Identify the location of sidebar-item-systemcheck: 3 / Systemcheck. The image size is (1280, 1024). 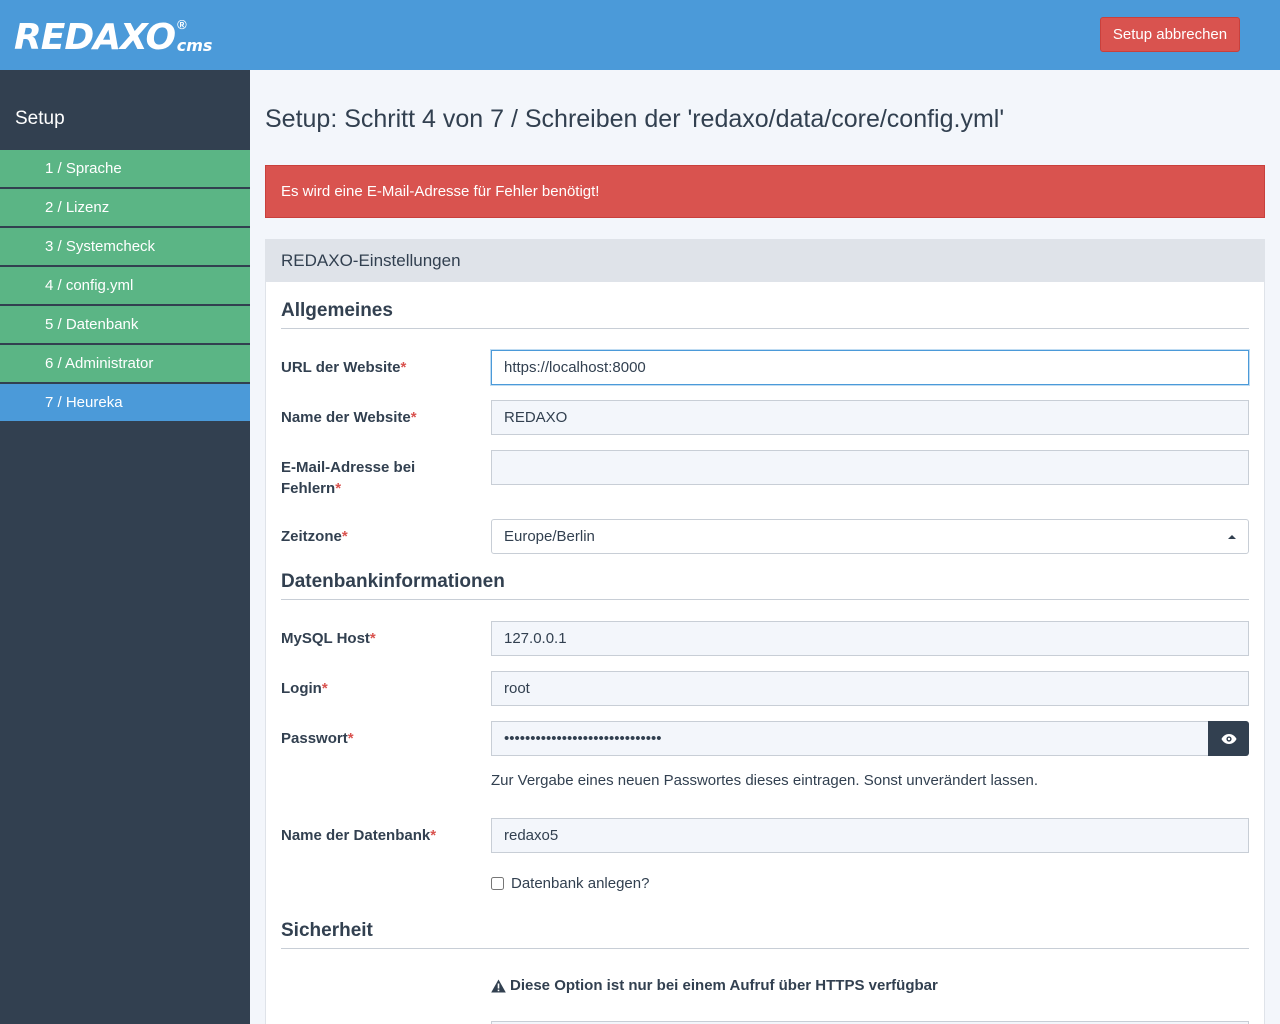
(125, 247).